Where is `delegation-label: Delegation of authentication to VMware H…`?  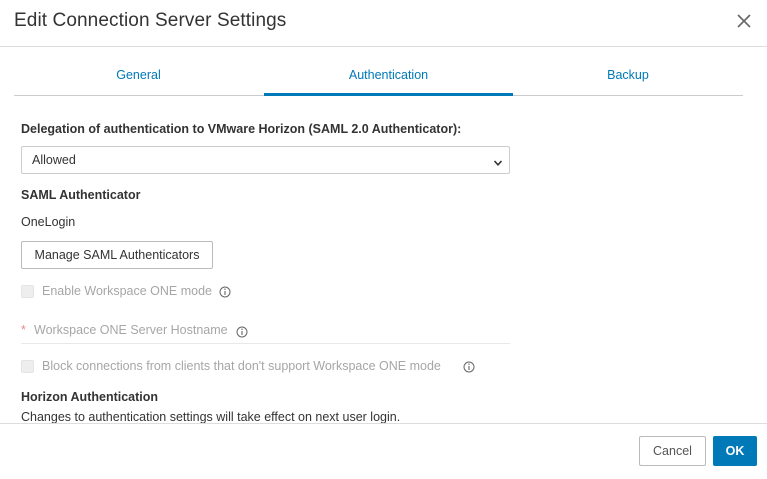 delegation-label: Delegation of authentication to VMware H… is located at coordinates (241, 129).